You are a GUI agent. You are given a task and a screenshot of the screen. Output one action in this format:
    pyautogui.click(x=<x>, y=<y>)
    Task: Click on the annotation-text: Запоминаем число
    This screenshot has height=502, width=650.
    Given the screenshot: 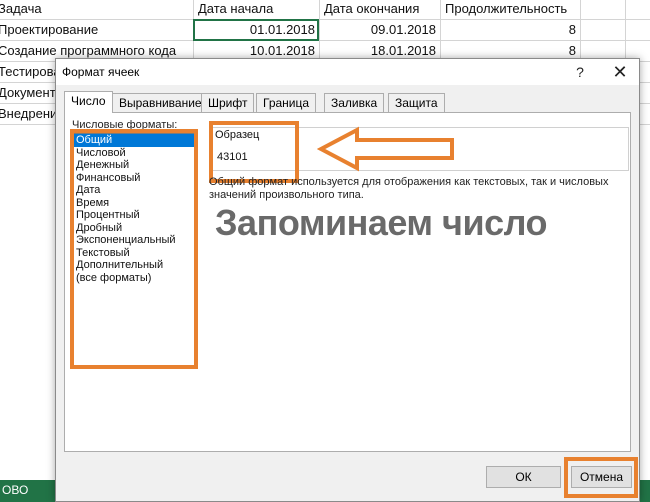 What is the action you would take?
    pyautogui.click(x=381, y=222)
    